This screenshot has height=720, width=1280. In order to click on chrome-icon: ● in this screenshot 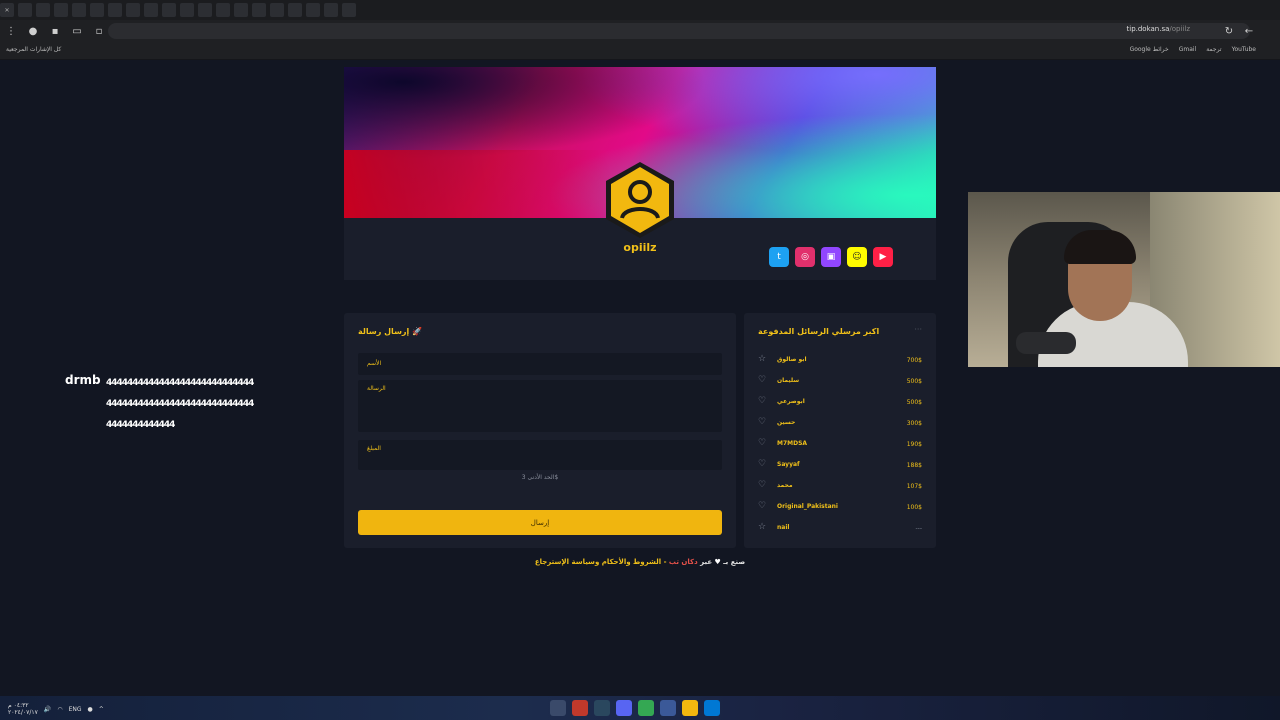, I will do `click(33, 31)`.